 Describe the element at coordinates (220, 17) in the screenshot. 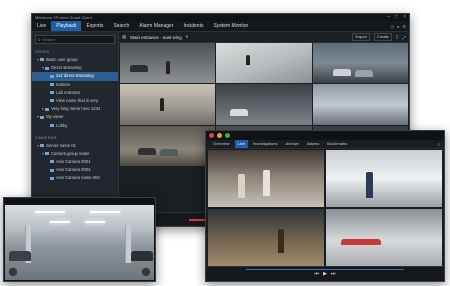

I see `main-titlebar: Milestone XProtect Smart Client – □ ×` at that location.